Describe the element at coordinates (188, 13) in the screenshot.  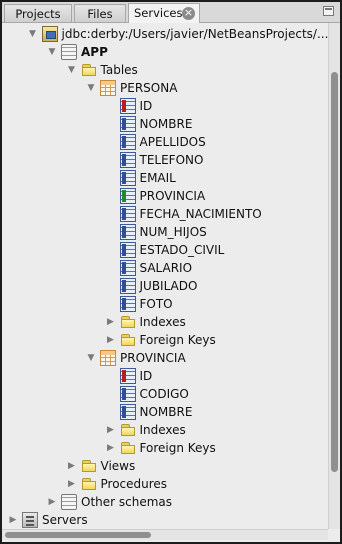
I see `close-icon: ×` at that location.